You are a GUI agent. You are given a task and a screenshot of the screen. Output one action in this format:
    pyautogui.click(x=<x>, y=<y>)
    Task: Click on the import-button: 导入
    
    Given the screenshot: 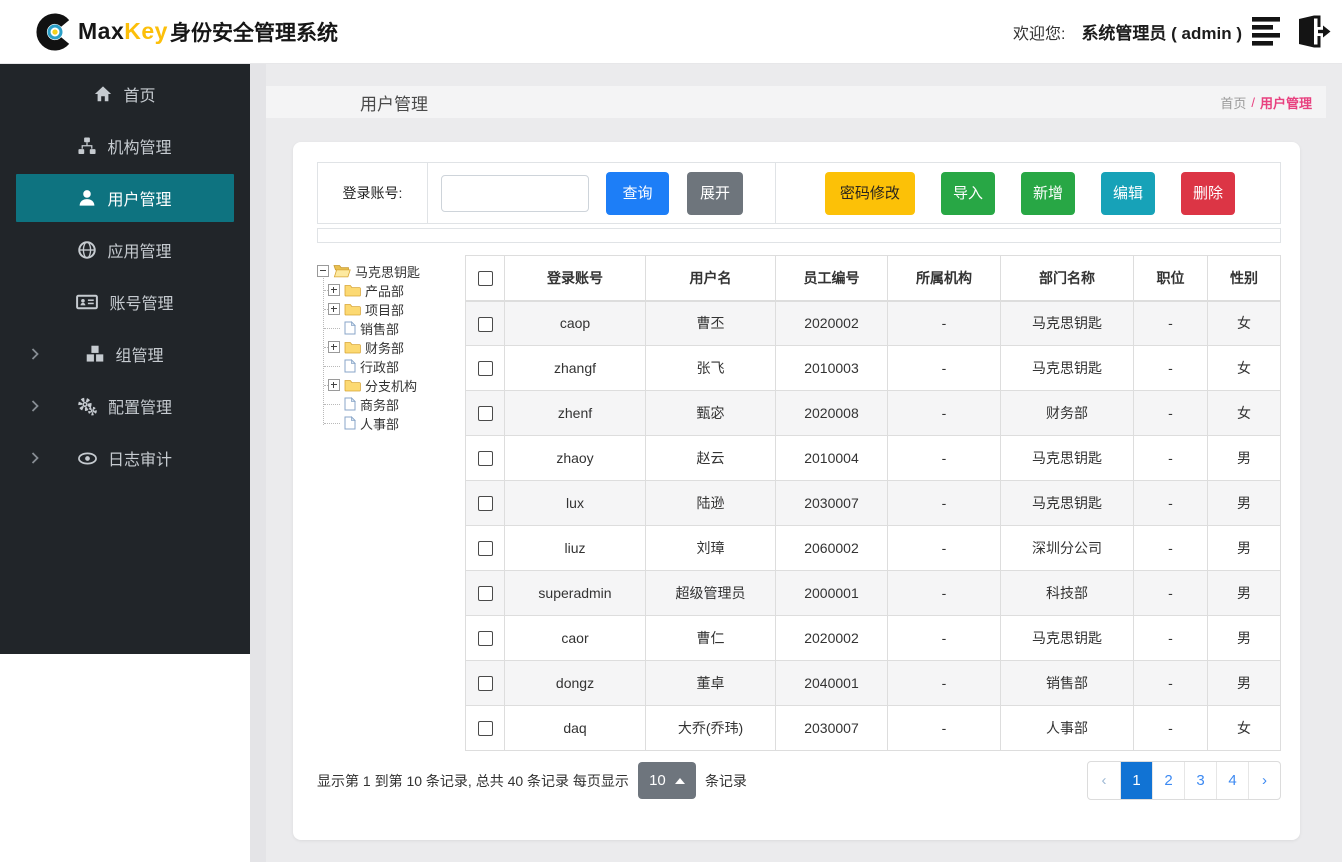 What is the action you would take?
    pyautogui.click(x=967, y=193)
    